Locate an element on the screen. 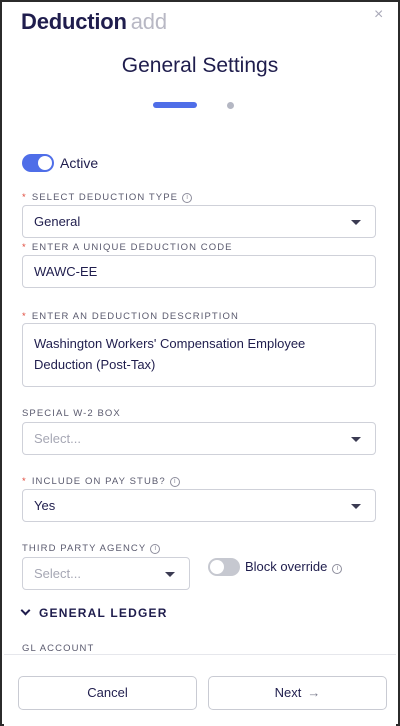  dialog-title-suffix: add is located at coordinates (148, 21).